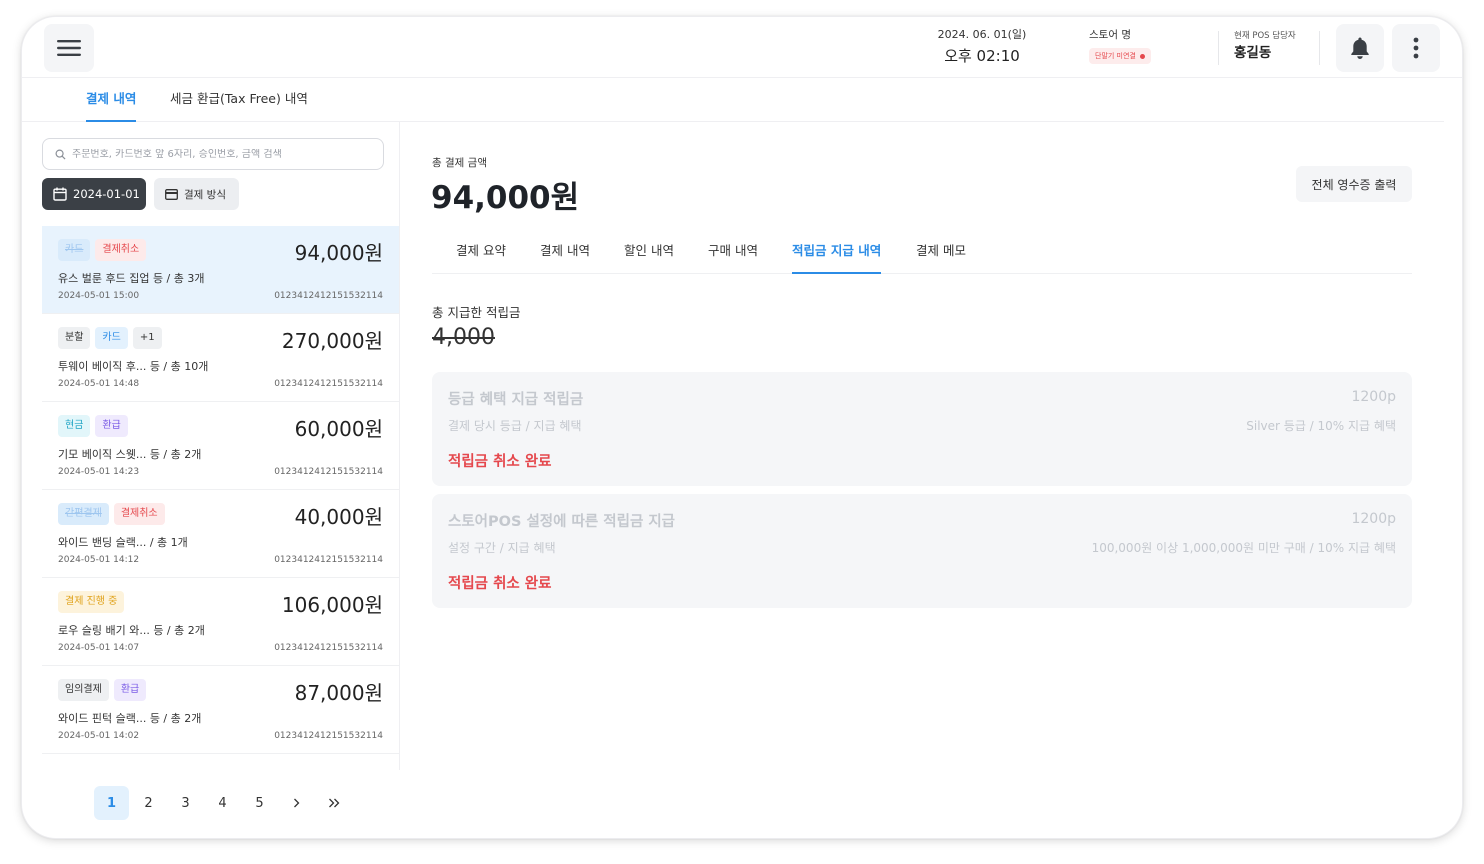 The width and height of the screenshot is (1484, 864). I want to click on more-button, so click(1416, 48).